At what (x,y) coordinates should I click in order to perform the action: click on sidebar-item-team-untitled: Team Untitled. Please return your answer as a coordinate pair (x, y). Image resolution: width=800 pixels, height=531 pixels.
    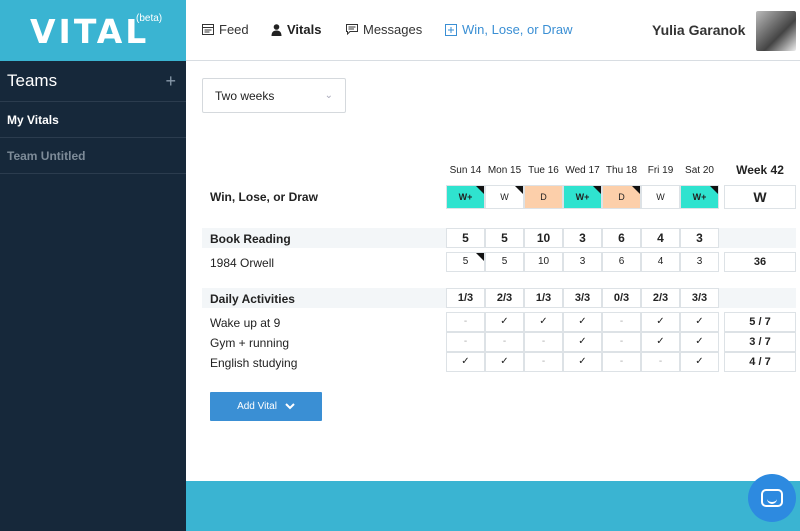
    Looking at the image, I should click on (93, 156).